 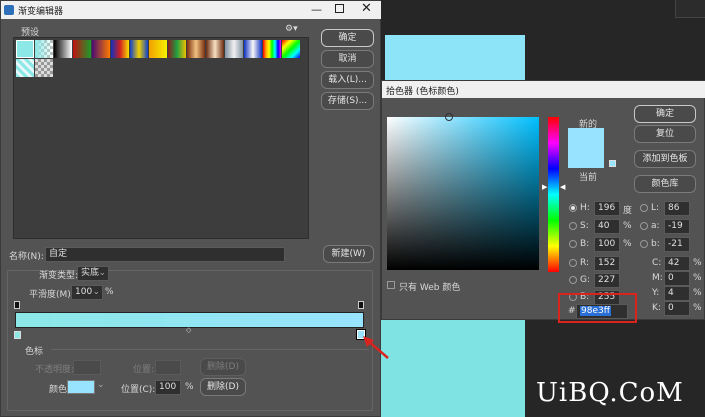 I want to click on canvas-corner, so click(x=690, y=9).